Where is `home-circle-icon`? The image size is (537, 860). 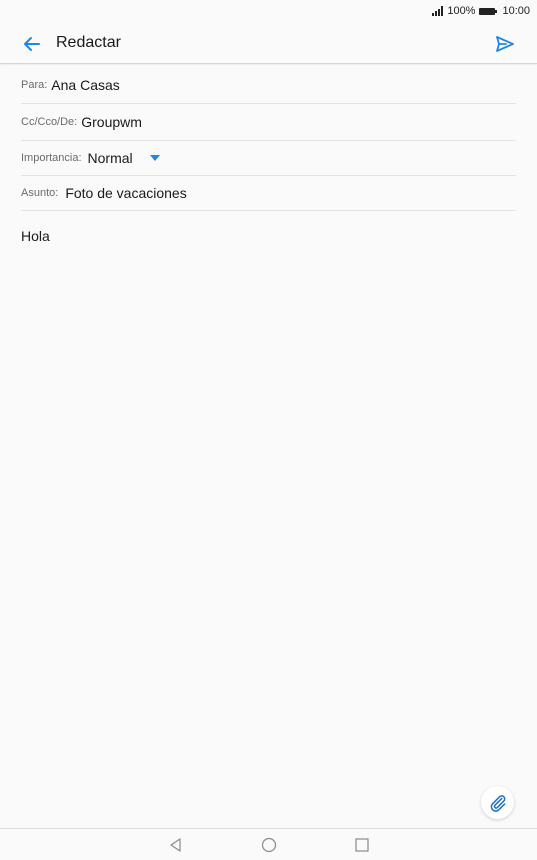
home-circle-icon is located at coordinates (269, 845).